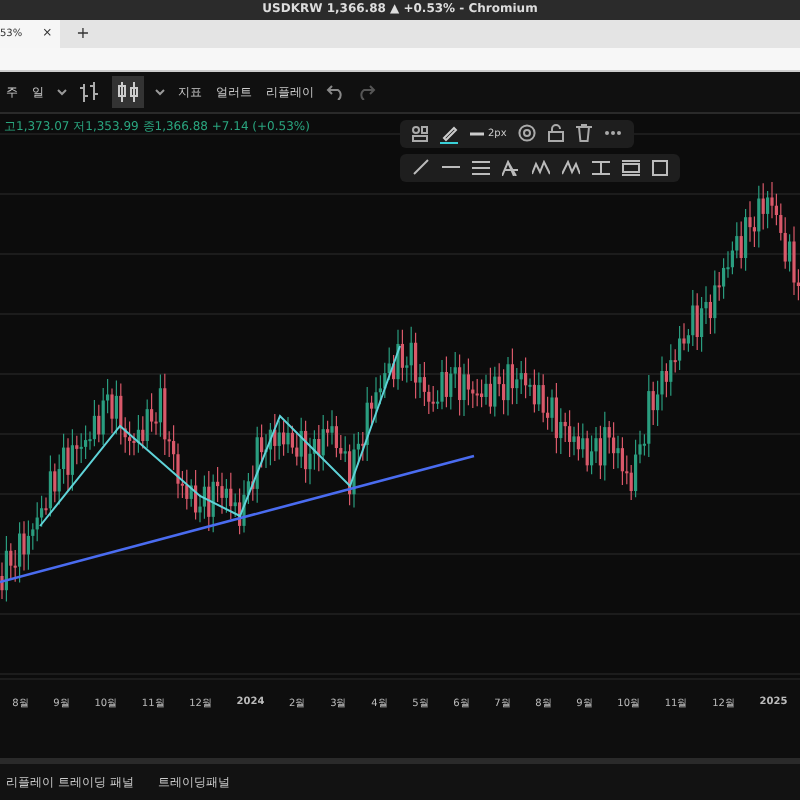 This screenshot has height=800, width=800. I want to click on ray-tool-icon, so click(451, 167).